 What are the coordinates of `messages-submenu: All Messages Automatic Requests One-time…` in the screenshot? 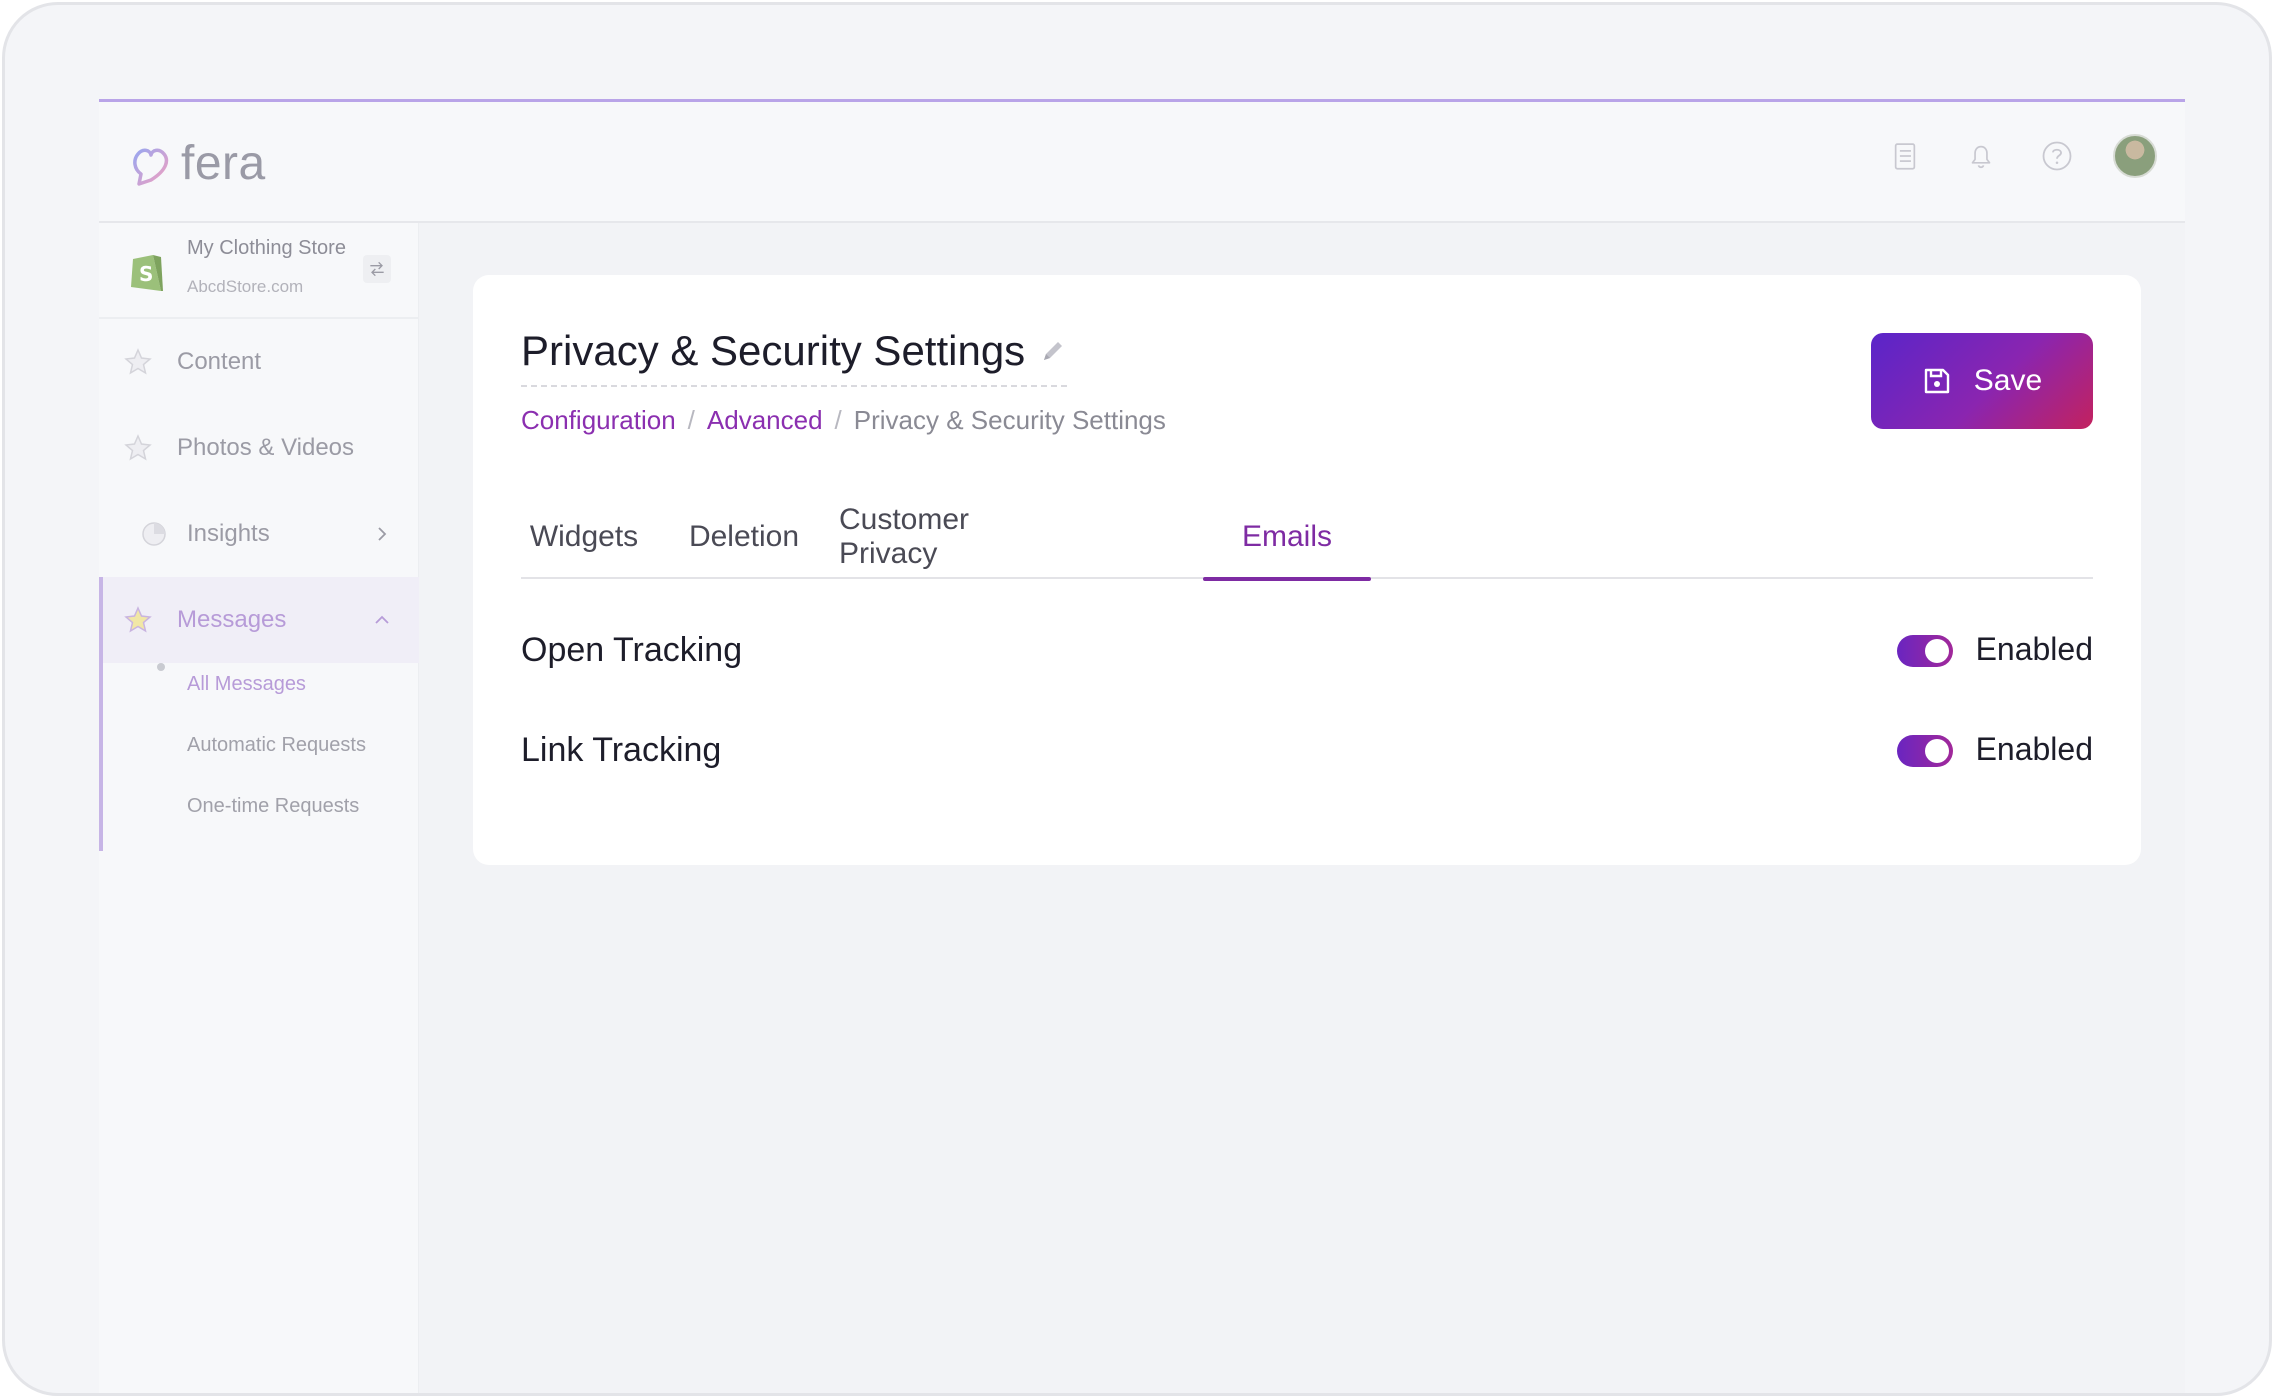 It's located at (259, 766).